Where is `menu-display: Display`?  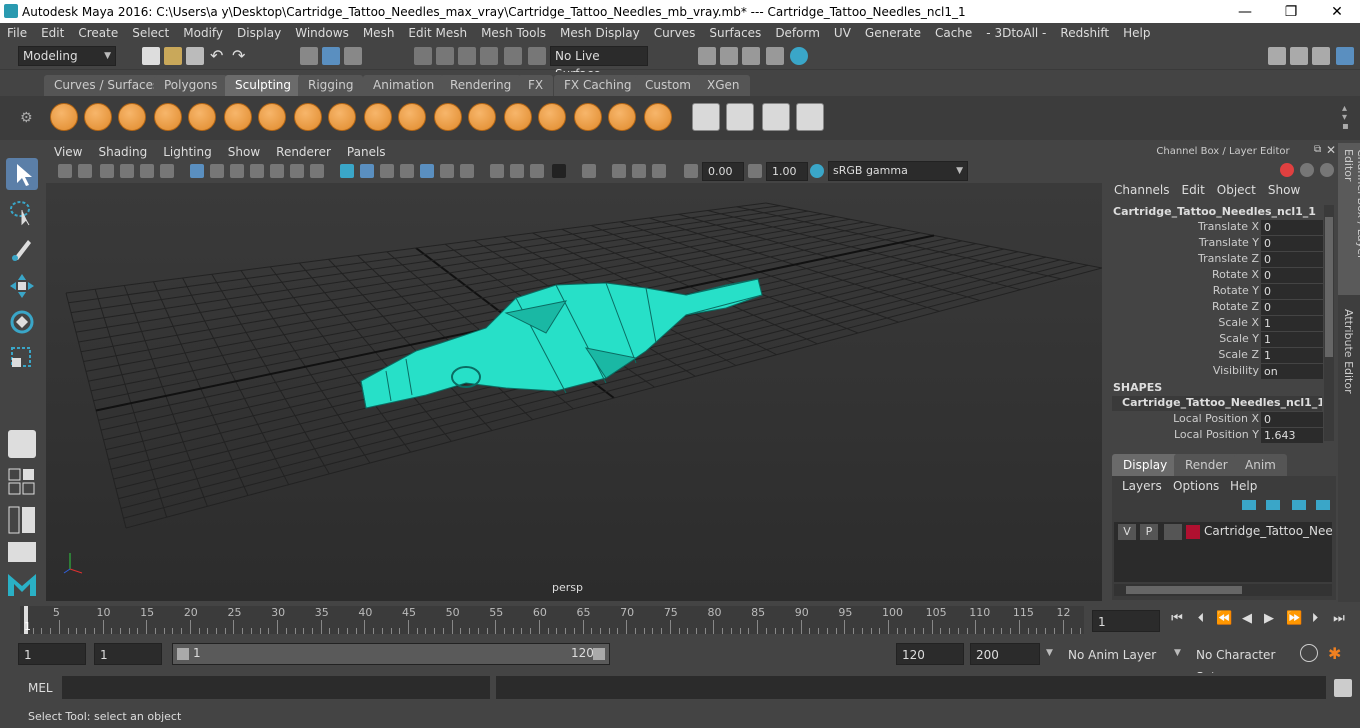
menu-display: Display is located at coordinates (259, 33).